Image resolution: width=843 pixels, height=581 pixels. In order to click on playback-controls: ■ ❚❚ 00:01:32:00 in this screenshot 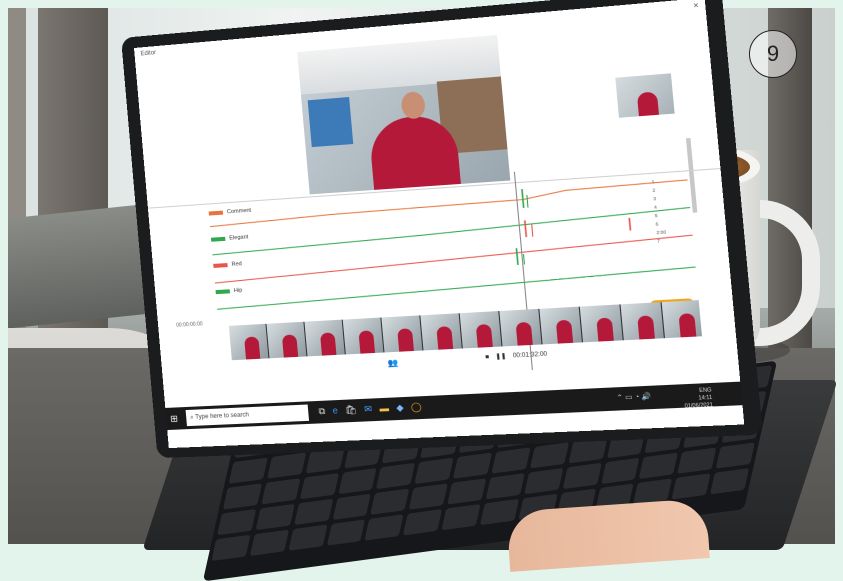, I will do `click(516, 355)`.